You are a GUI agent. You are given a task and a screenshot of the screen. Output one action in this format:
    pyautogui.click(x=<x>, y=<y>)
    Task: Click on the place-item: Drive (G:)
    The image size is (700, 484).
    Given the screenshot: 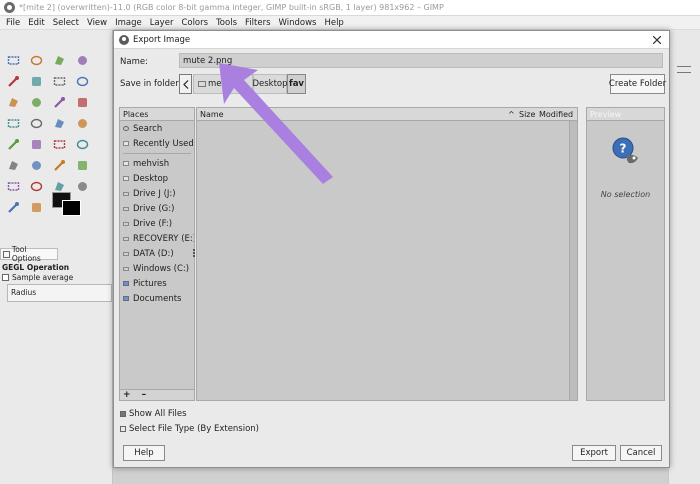 What is the action you would take?
    pyautogui.click(x=157, y=208)
    